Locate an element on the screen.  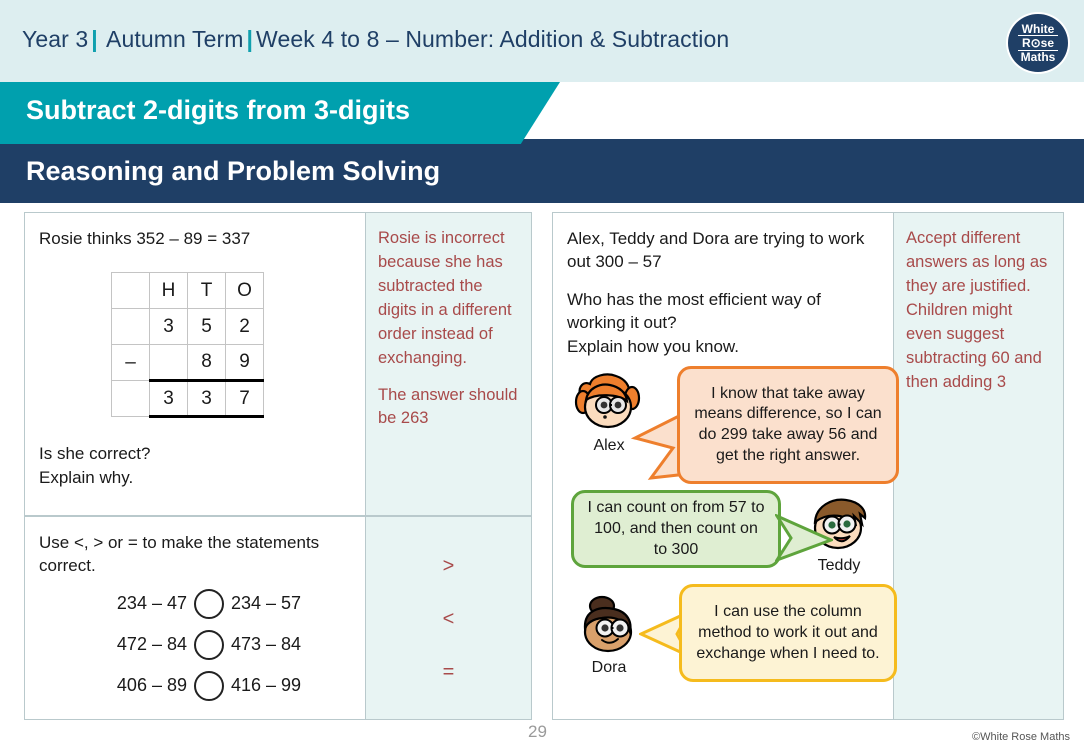
question-1-body: Rosie thinks 352 – 89 = 337 H T O 3 5 2 is located at coordinates (195, 364).